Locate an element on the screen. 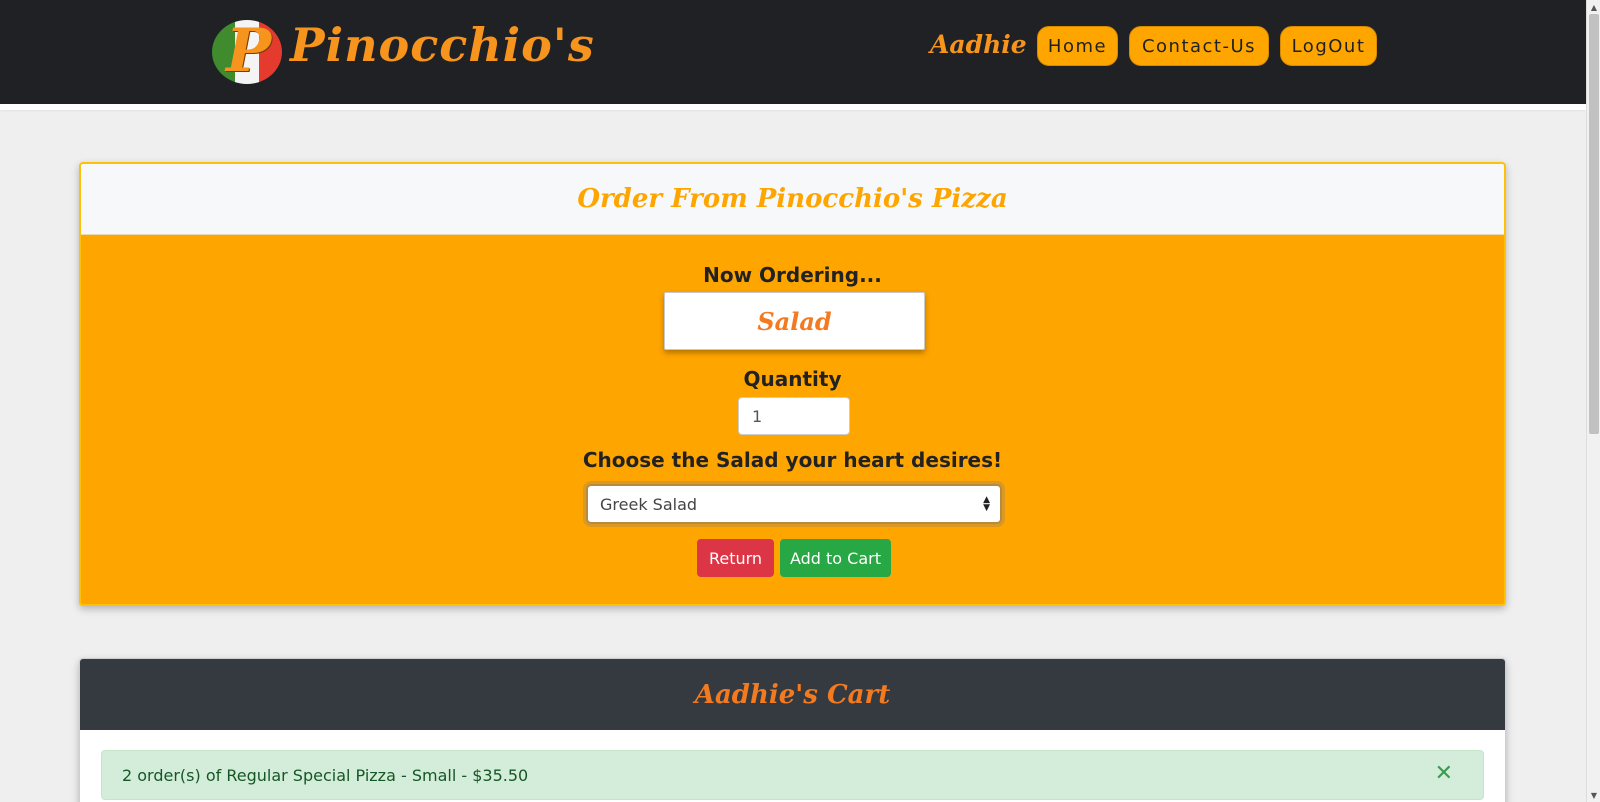  scroll-down-icon: ▼ is located at coordinates (1593, 795).